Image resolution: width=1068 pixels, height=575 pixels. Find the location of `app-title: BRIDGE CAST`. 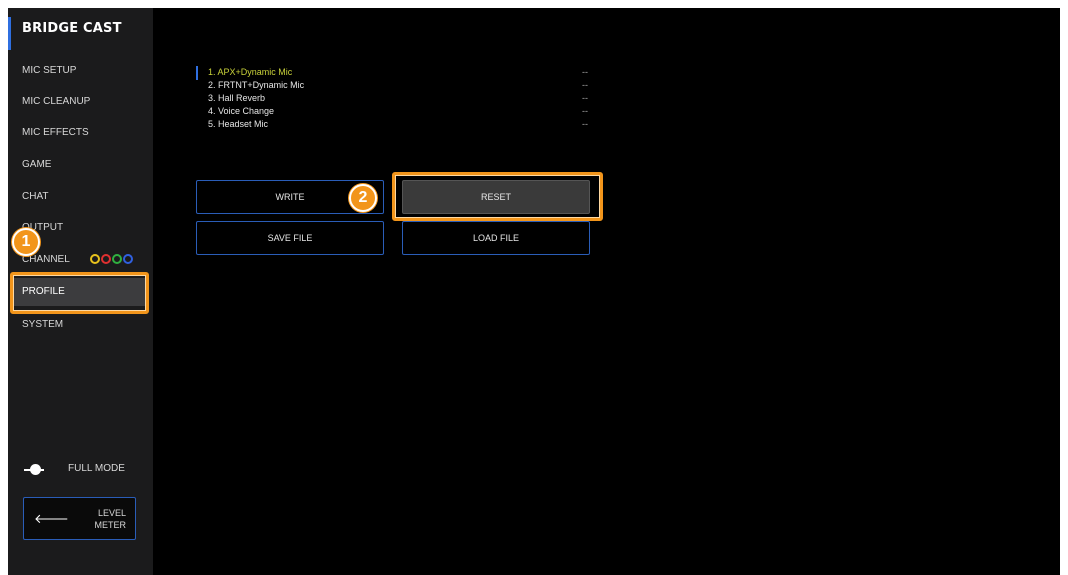

app-title: BRIDGE CAST is located at coordinates (72, 28).